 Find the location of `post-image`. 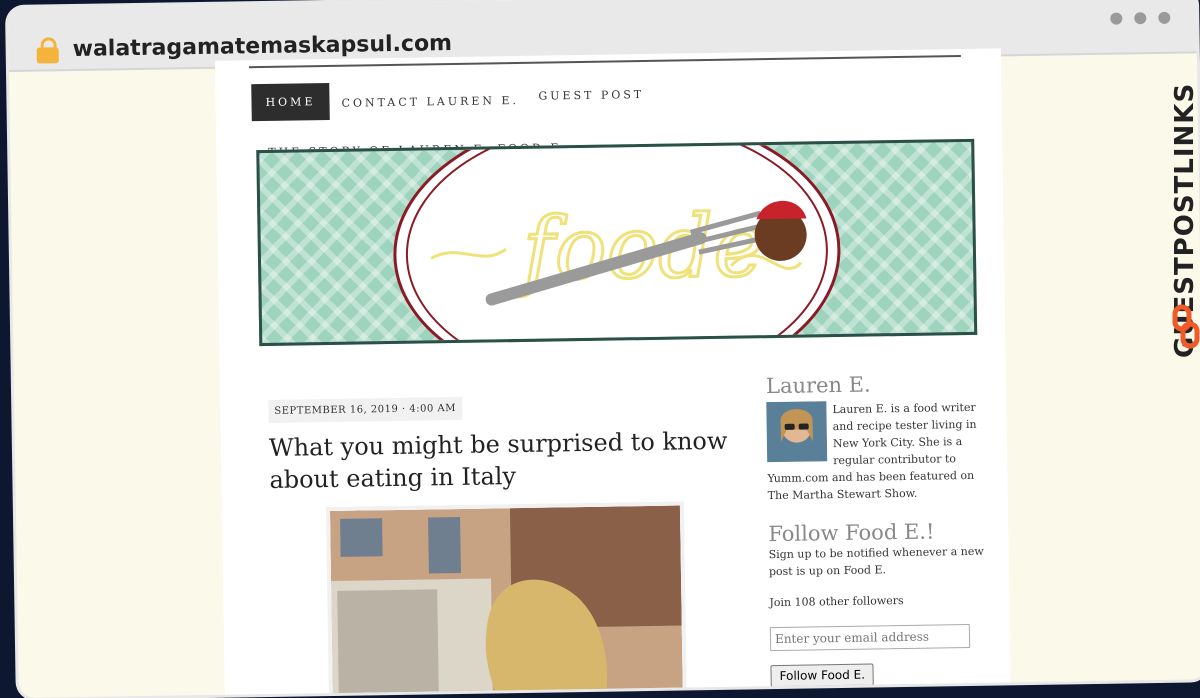

post-image is located at coordinates (506, 599).